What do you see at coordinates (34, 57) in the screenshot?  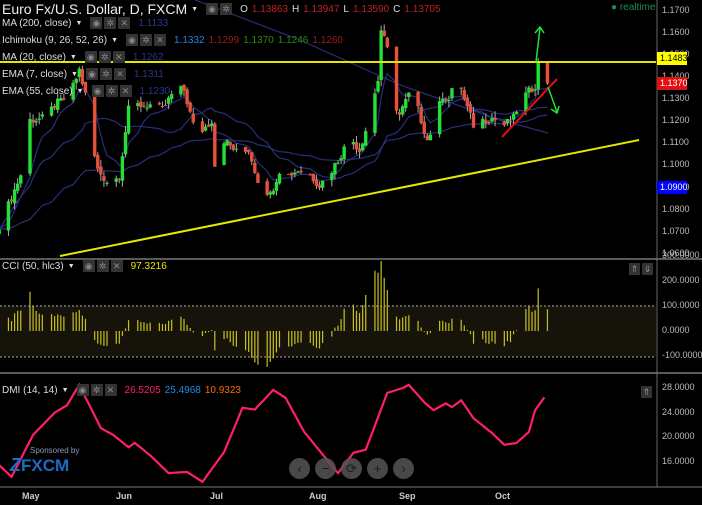 I see `indicator-label: MA (20, close)` at bounding box center [34, 57].